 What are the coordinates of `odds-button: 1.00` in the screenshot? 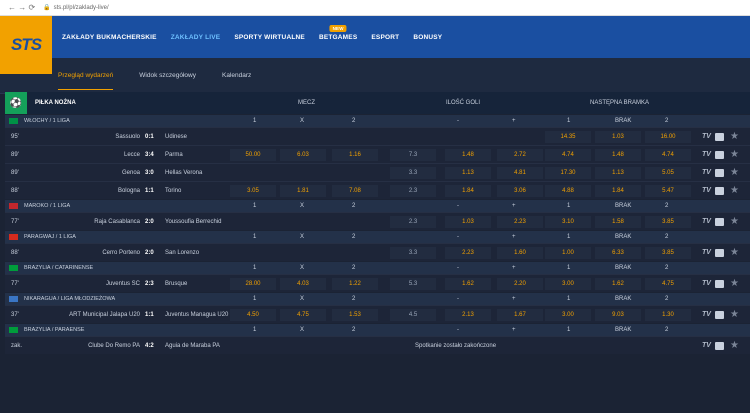 It's located at (568, 253).